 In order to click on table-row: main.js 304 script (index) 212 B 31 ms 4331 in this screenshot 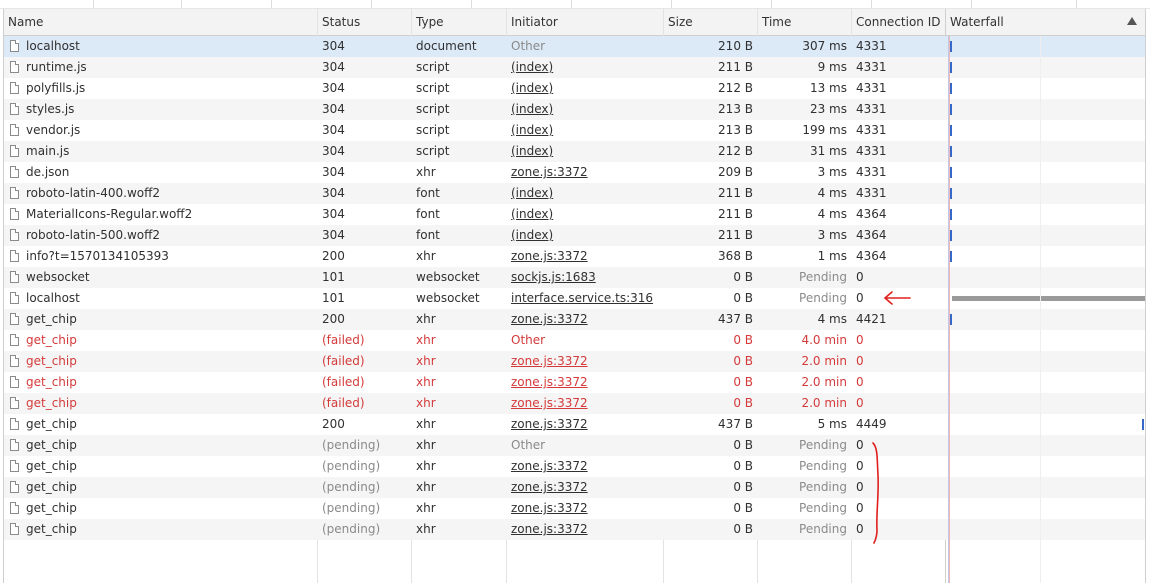, I will do `click(574, 151)`.